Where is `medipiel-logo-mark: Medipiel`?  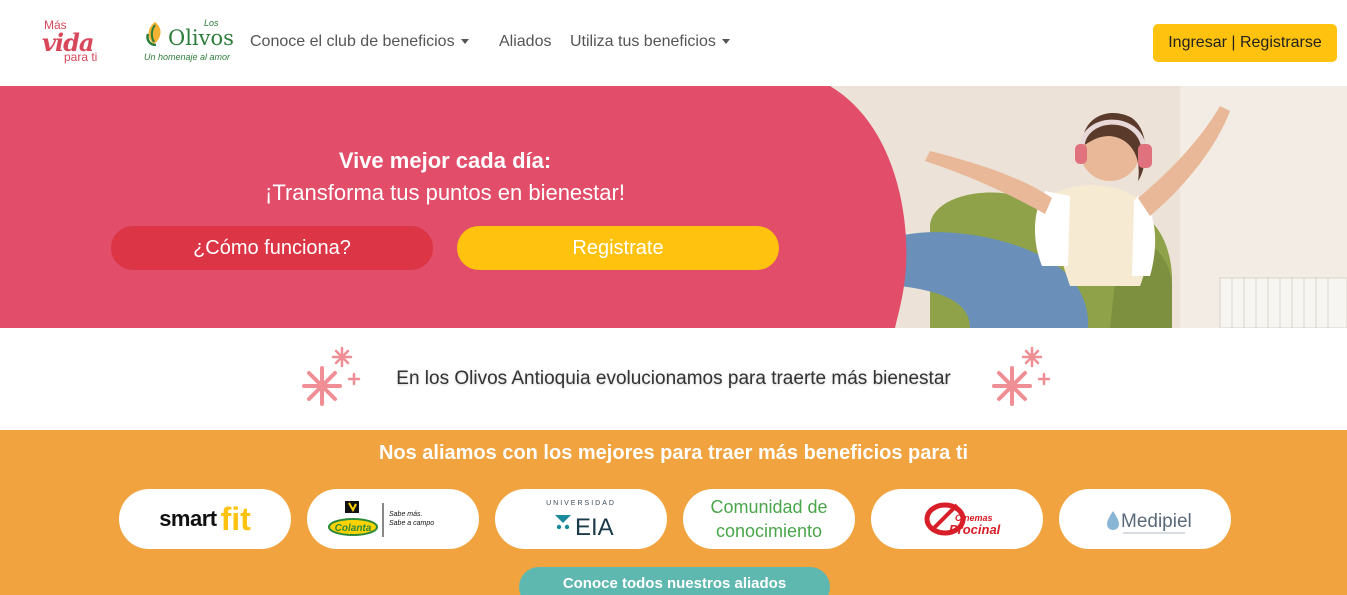 medipiel-logo-mark: Medipiel is located at coordinates (1149, 522).